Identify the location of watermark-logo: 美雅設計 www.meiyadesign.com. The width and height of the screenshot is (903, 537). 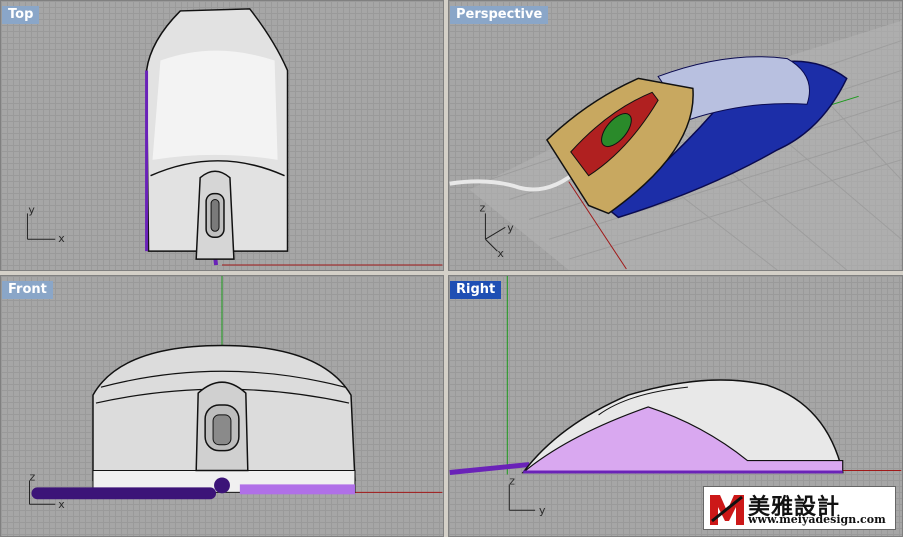
(799, 508).